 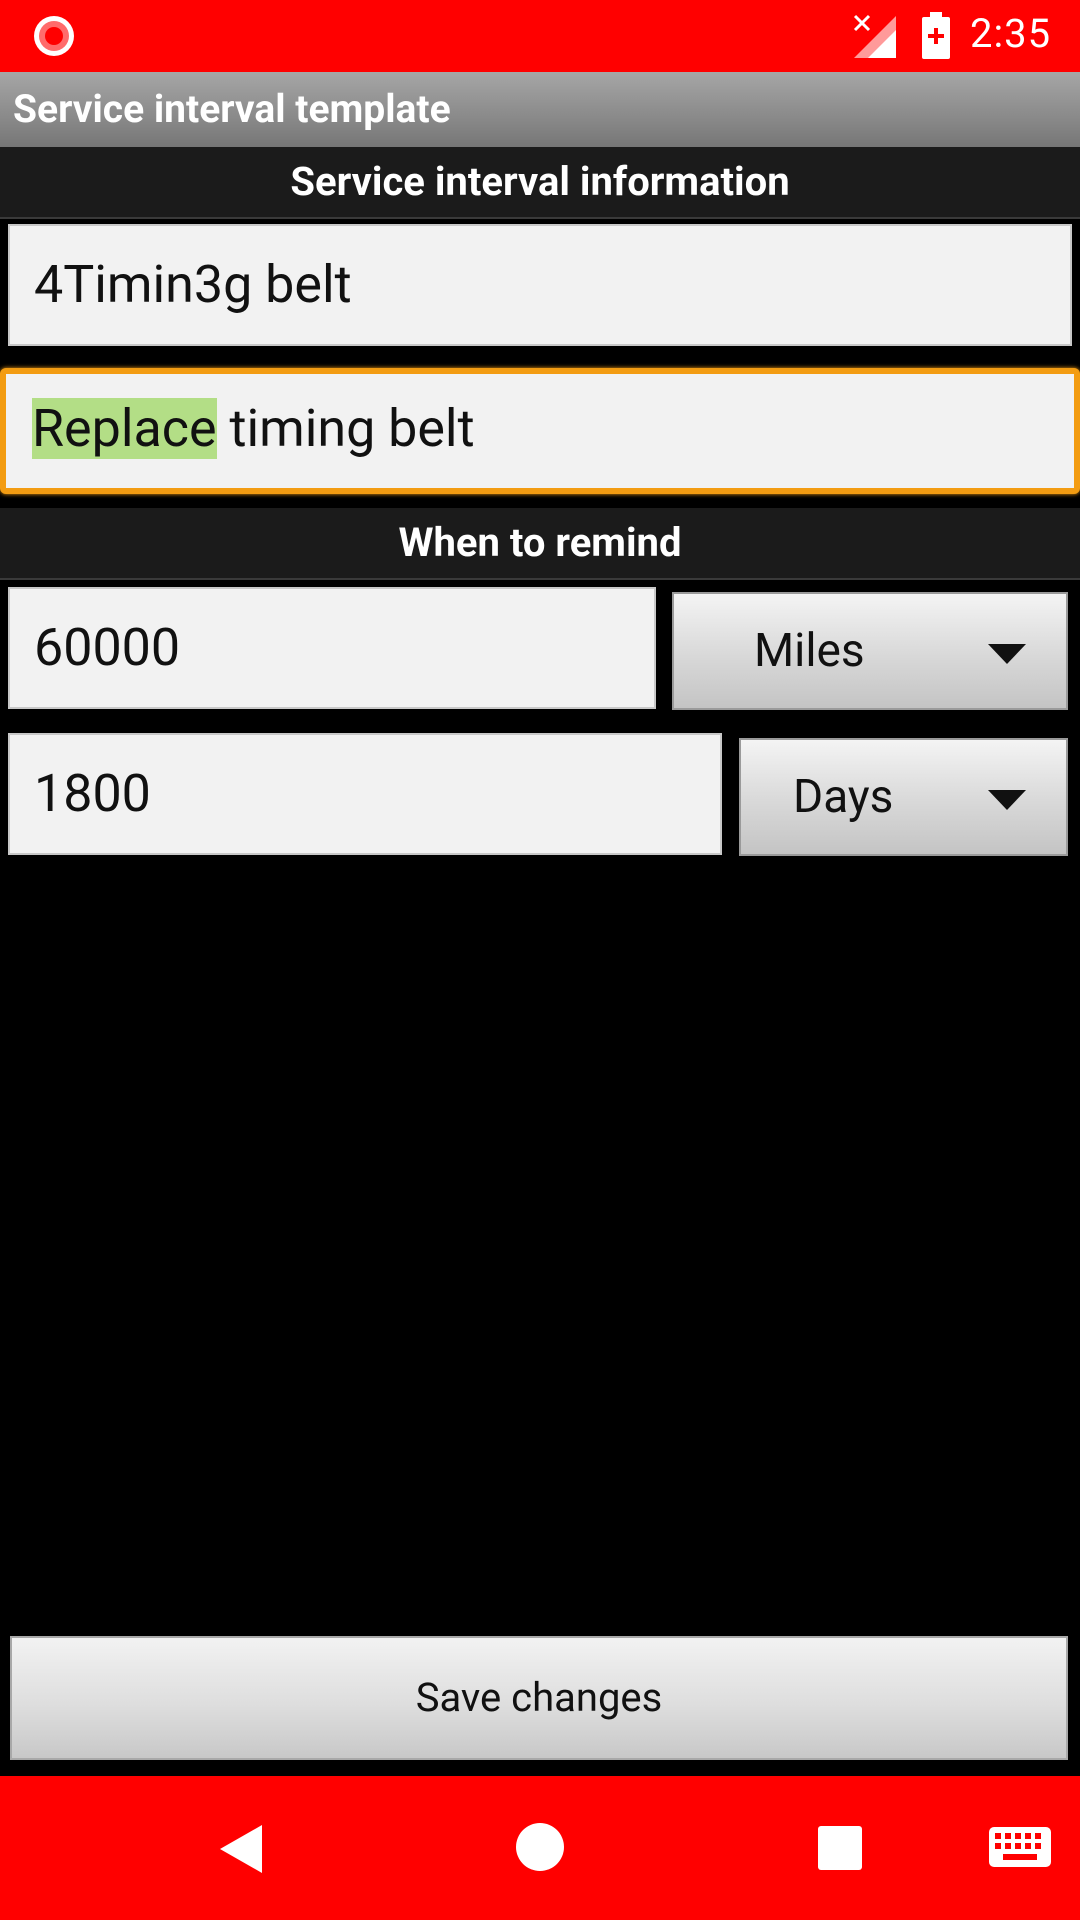 What do you see at coordinates (92, 793) in the screenshot?
I see `time-value: 1800` at bounding box center [92, 793].